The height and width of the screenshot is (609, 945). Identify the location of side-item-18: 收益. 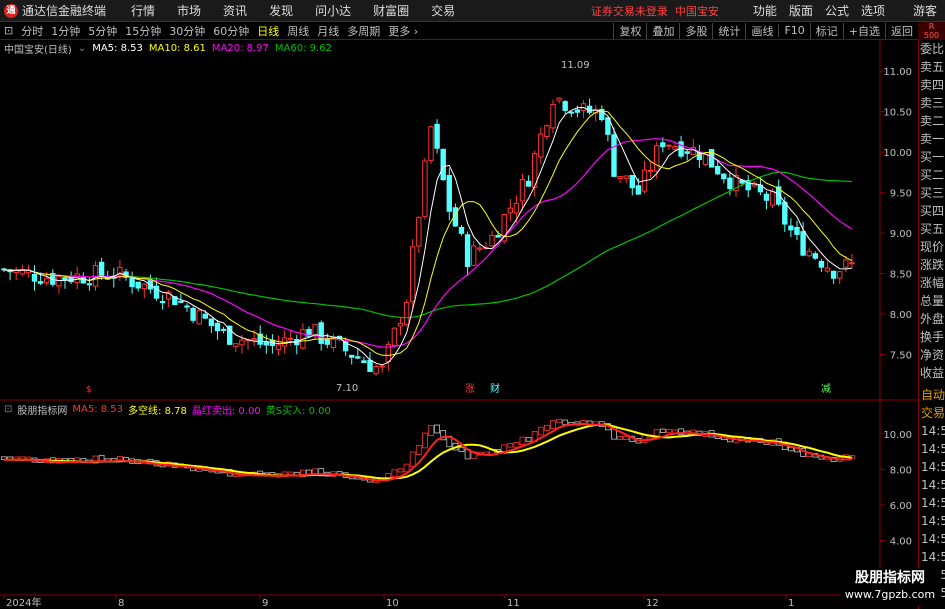
(932, 373).